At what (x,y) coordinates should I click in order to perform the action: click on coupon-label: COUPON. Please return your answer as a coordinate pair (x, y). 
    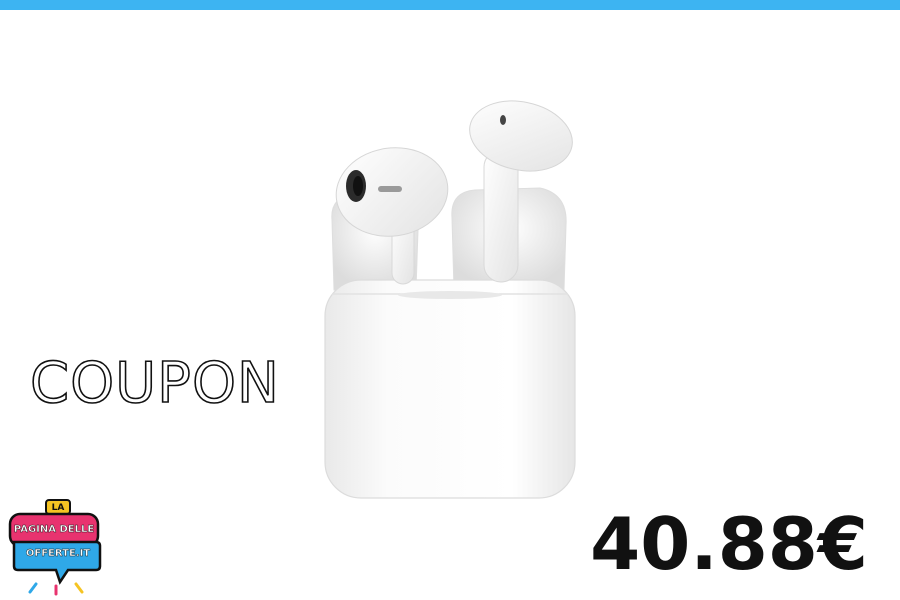
    Looking at the image, I should click on (154, 383).